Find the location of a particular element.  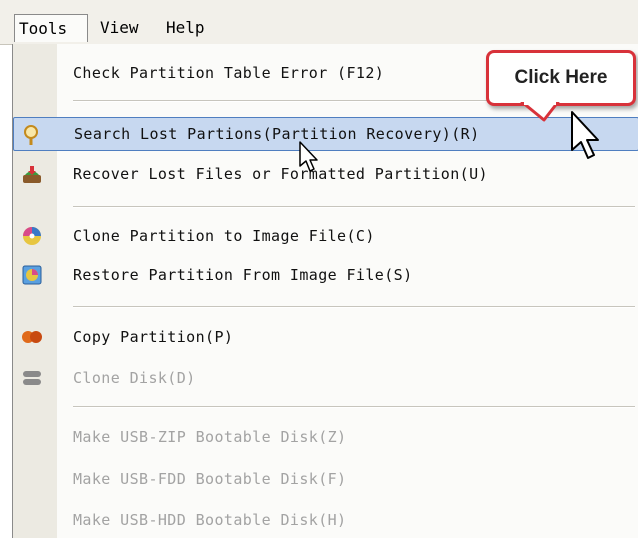

magnifier-icon is located at coordinates (31, 135).